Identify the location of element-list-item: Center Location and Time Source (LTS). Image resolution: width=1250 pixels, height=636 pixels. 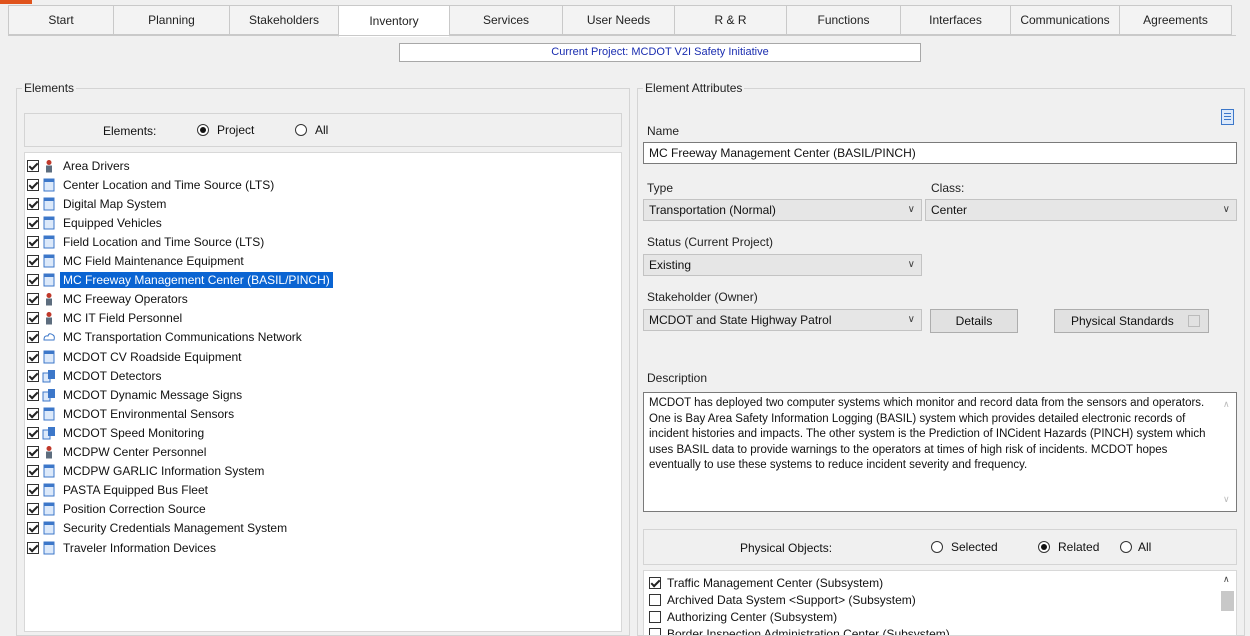
(152, 184).